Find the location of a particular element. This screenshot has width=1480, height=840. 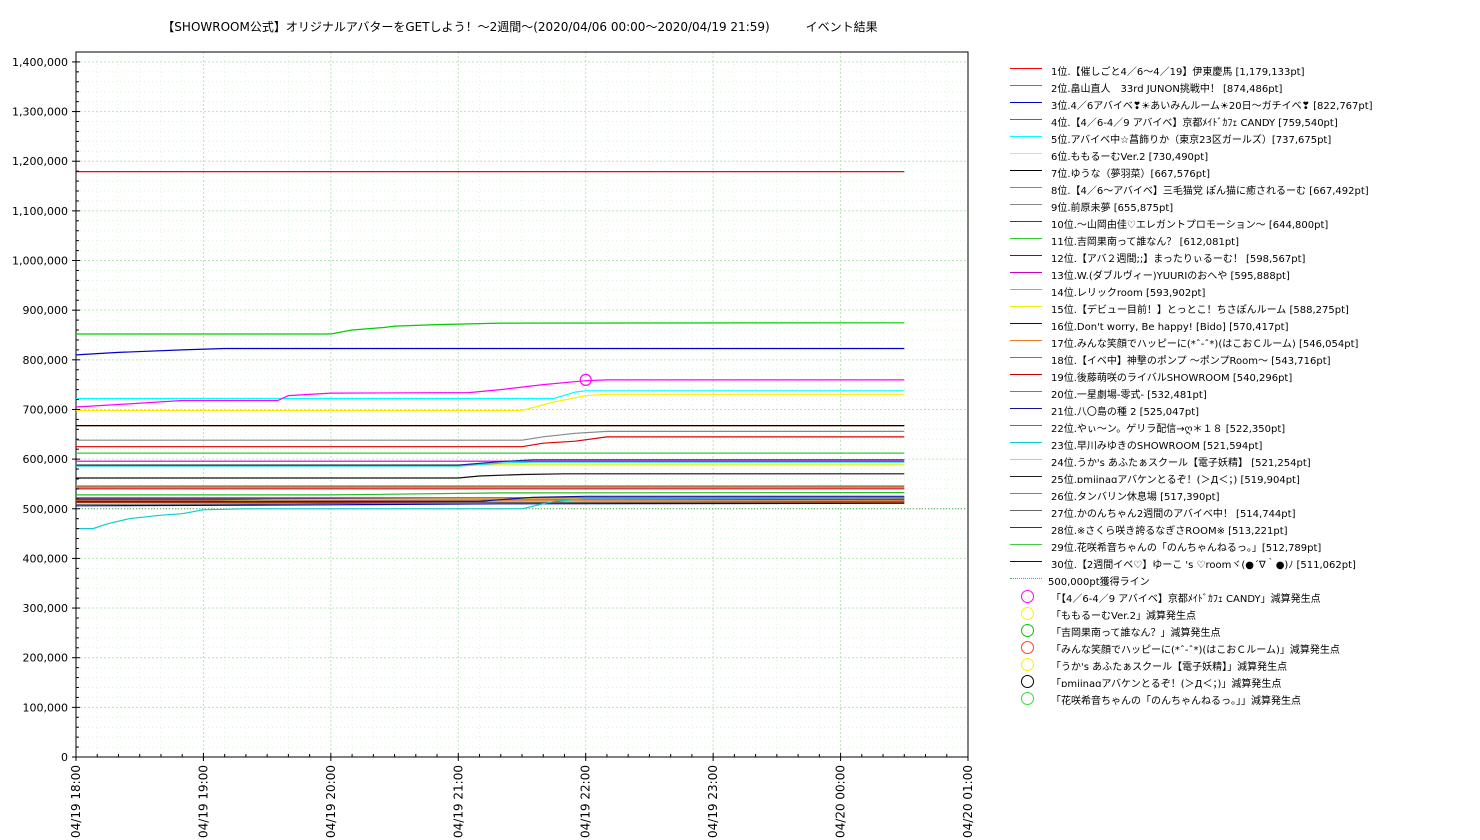

legend-label: 12位.【アバ２週間;;】まったりぃるーむ！ [598,567pt] is located at coordinates (1178, 259).